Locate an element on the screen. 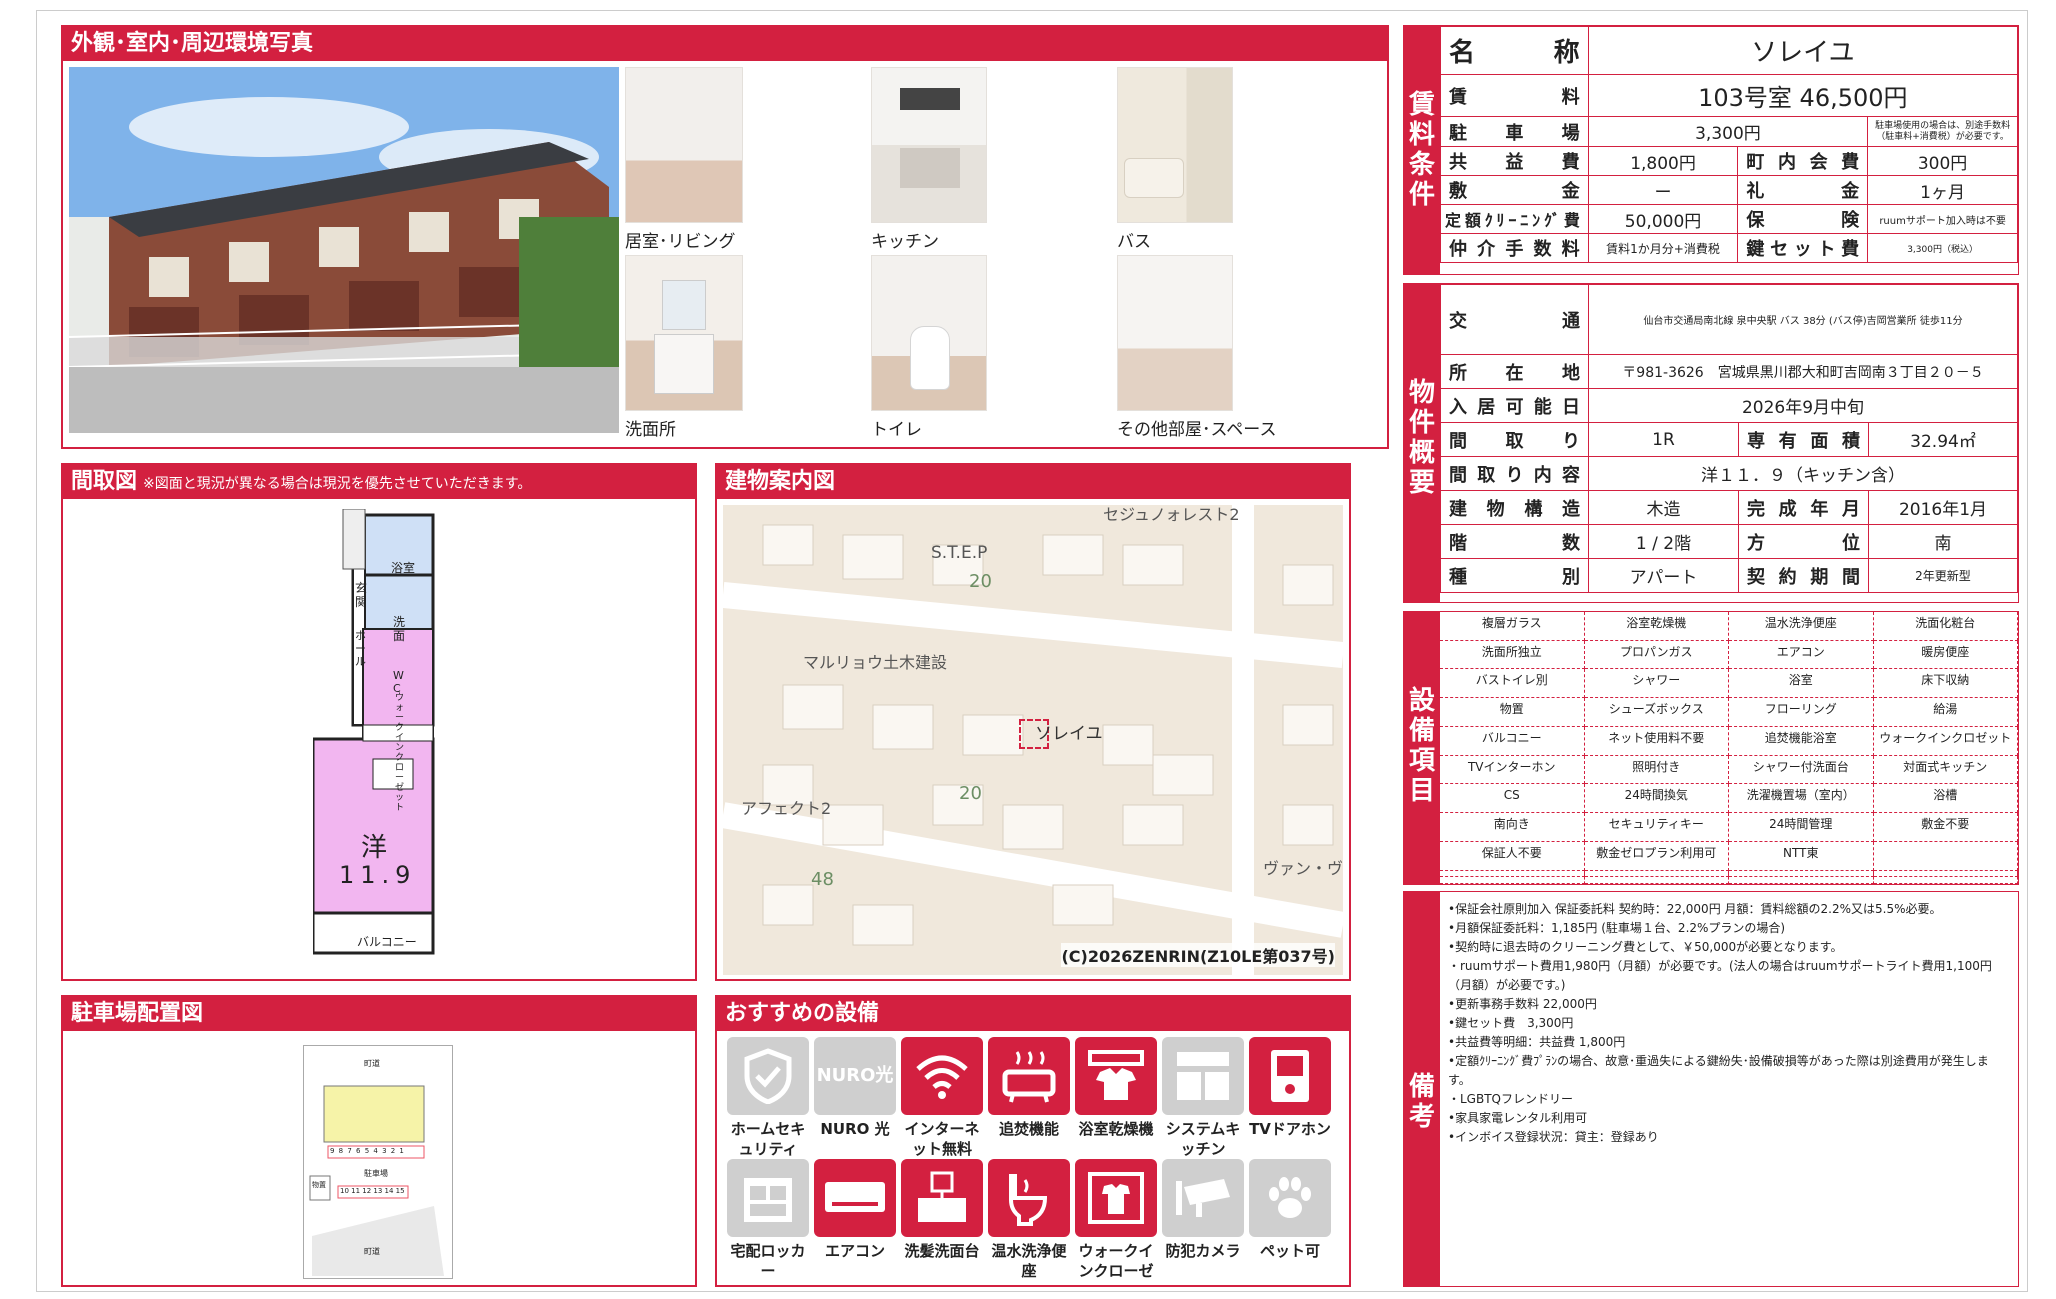 The image size is (2056, 1299). thumb-living is located at coordinates (684, 145).